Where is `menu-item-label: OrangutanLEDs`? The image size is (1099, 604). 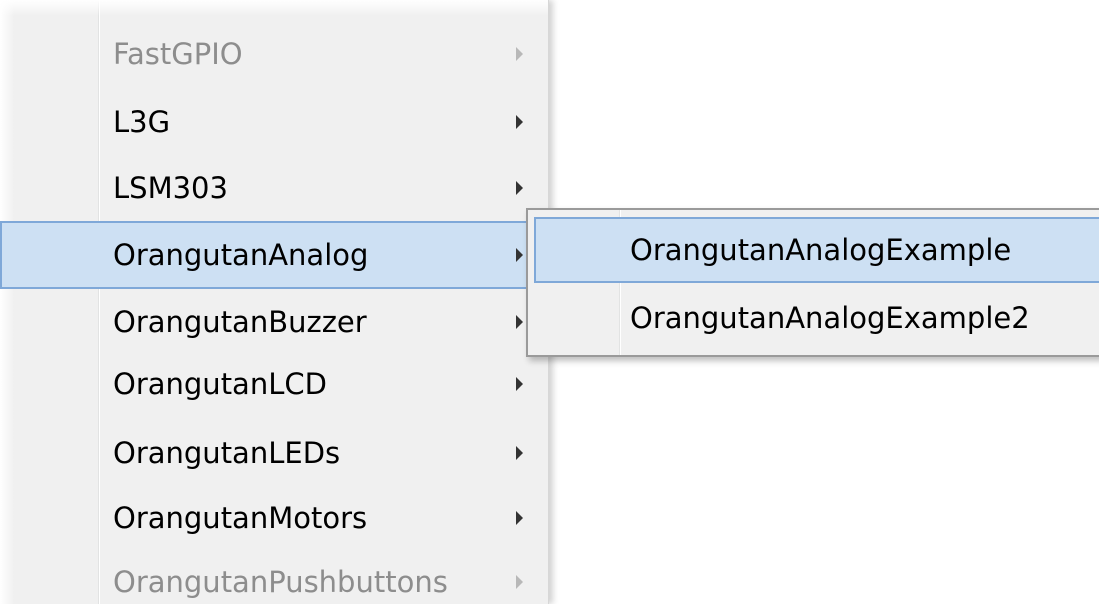 menu-item-label: OrangutanLEDs is located at coordinates (227, 453).